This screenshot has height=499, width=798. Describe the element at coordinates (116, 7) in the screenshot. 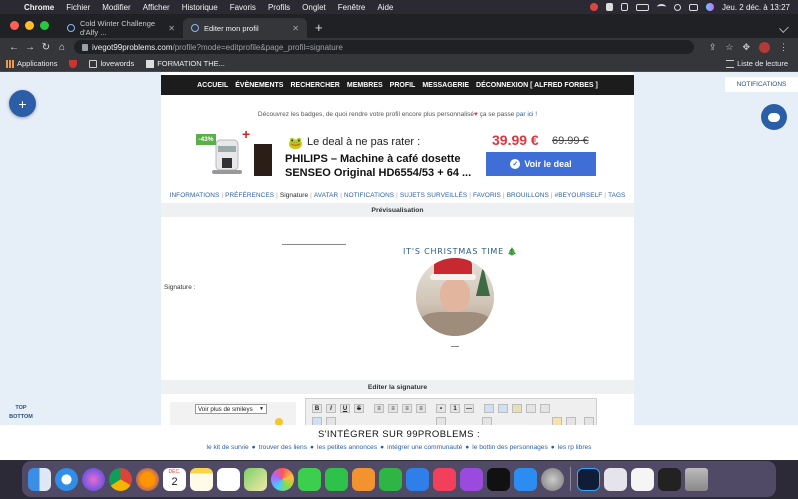

I see `menu-modifier: Modifier` at that location.